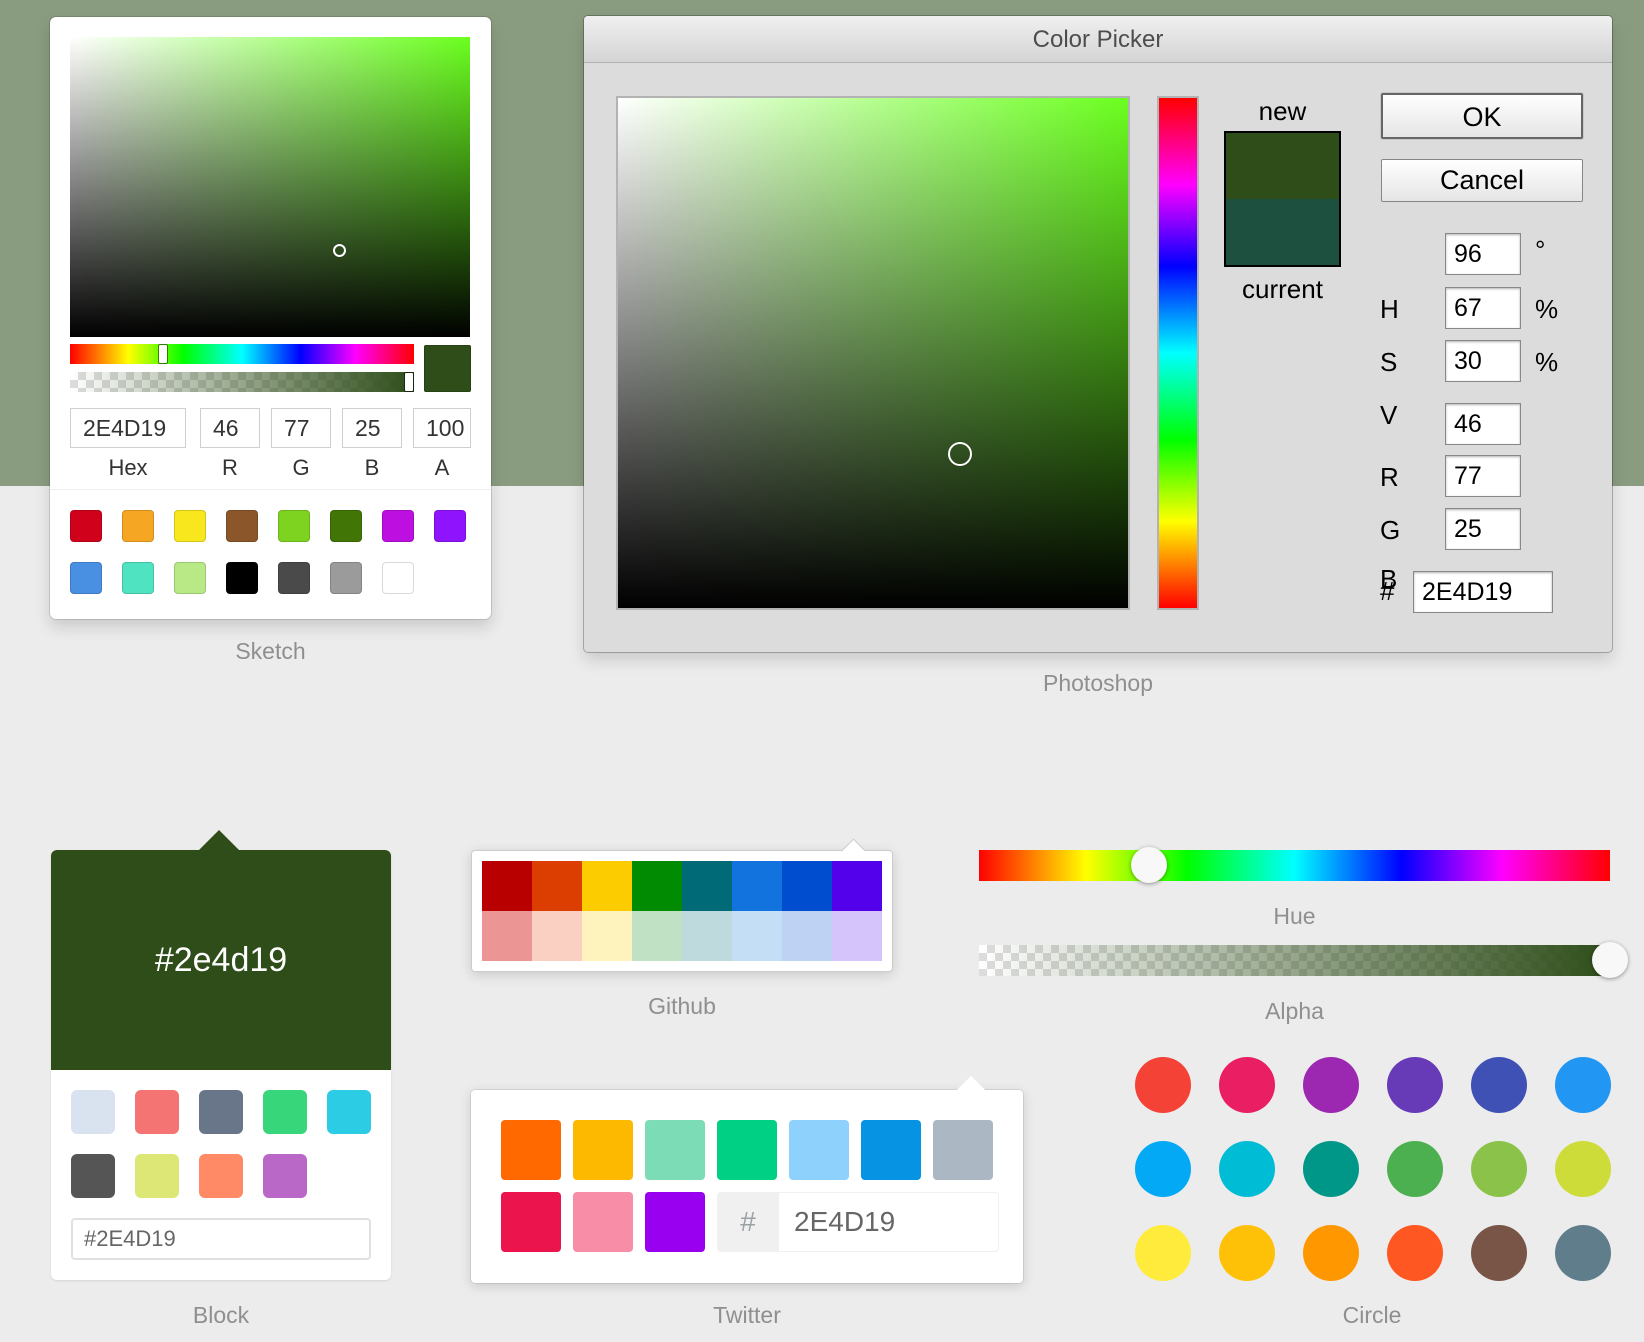  I want to click on s-input: 67, so click(1483, 308).